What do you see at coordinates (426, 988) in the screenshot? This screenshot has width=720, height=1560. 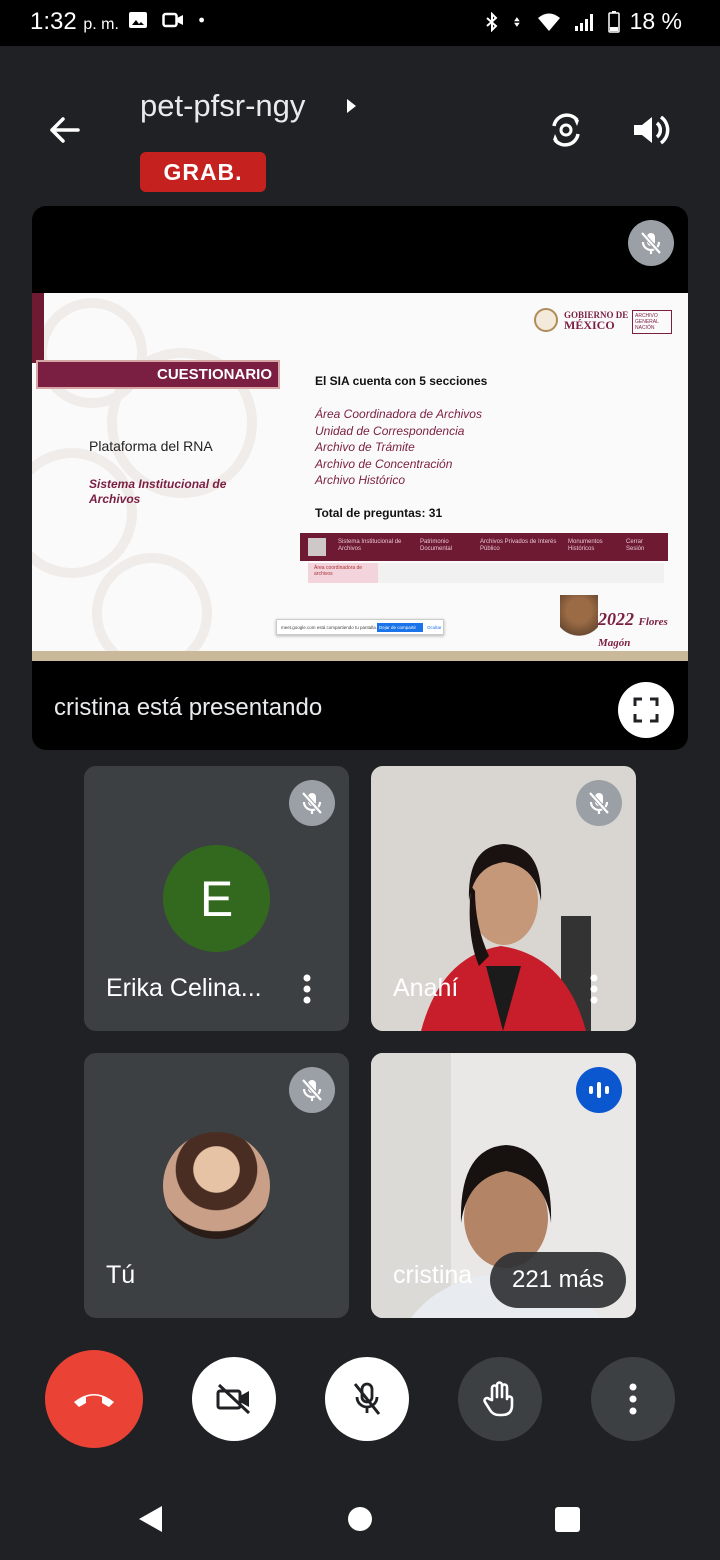 I see `participant-name: Anahí` at bounding box center [426, 988].